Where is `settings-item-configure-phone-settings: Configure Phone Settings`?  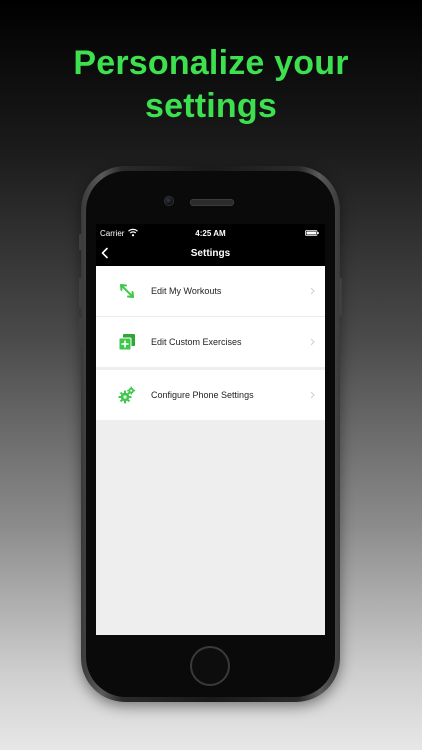
settings-item-configure-phone-settings: Configure Phone Settings is located at coordinates (210, 393).